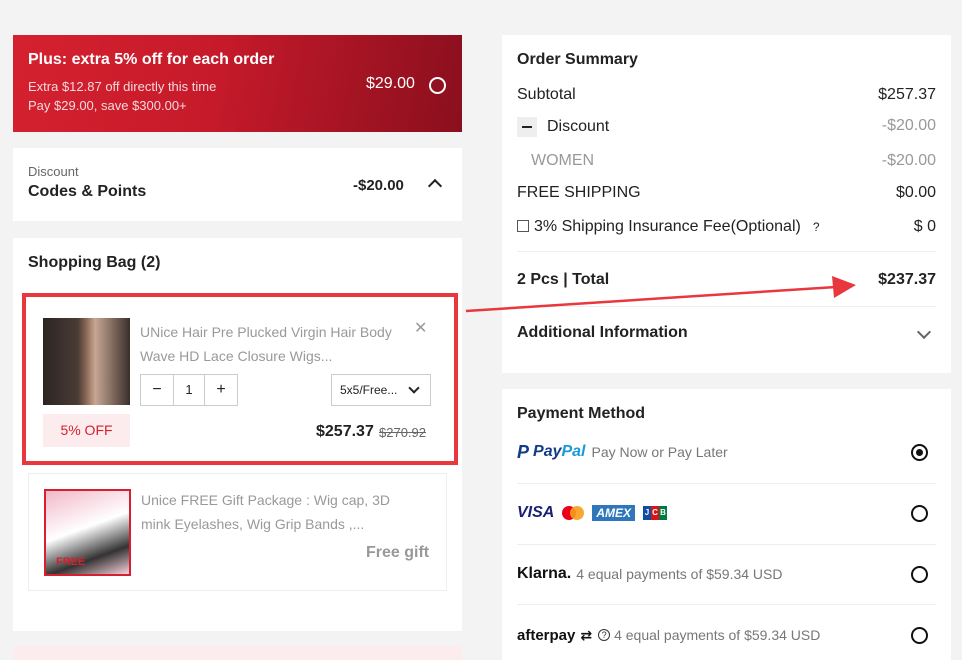  What do you see at coordinates (586, 634) in the screenshot?
I see `afterpay-arrow-icon: ⇄` at bounding box center [586, 634].